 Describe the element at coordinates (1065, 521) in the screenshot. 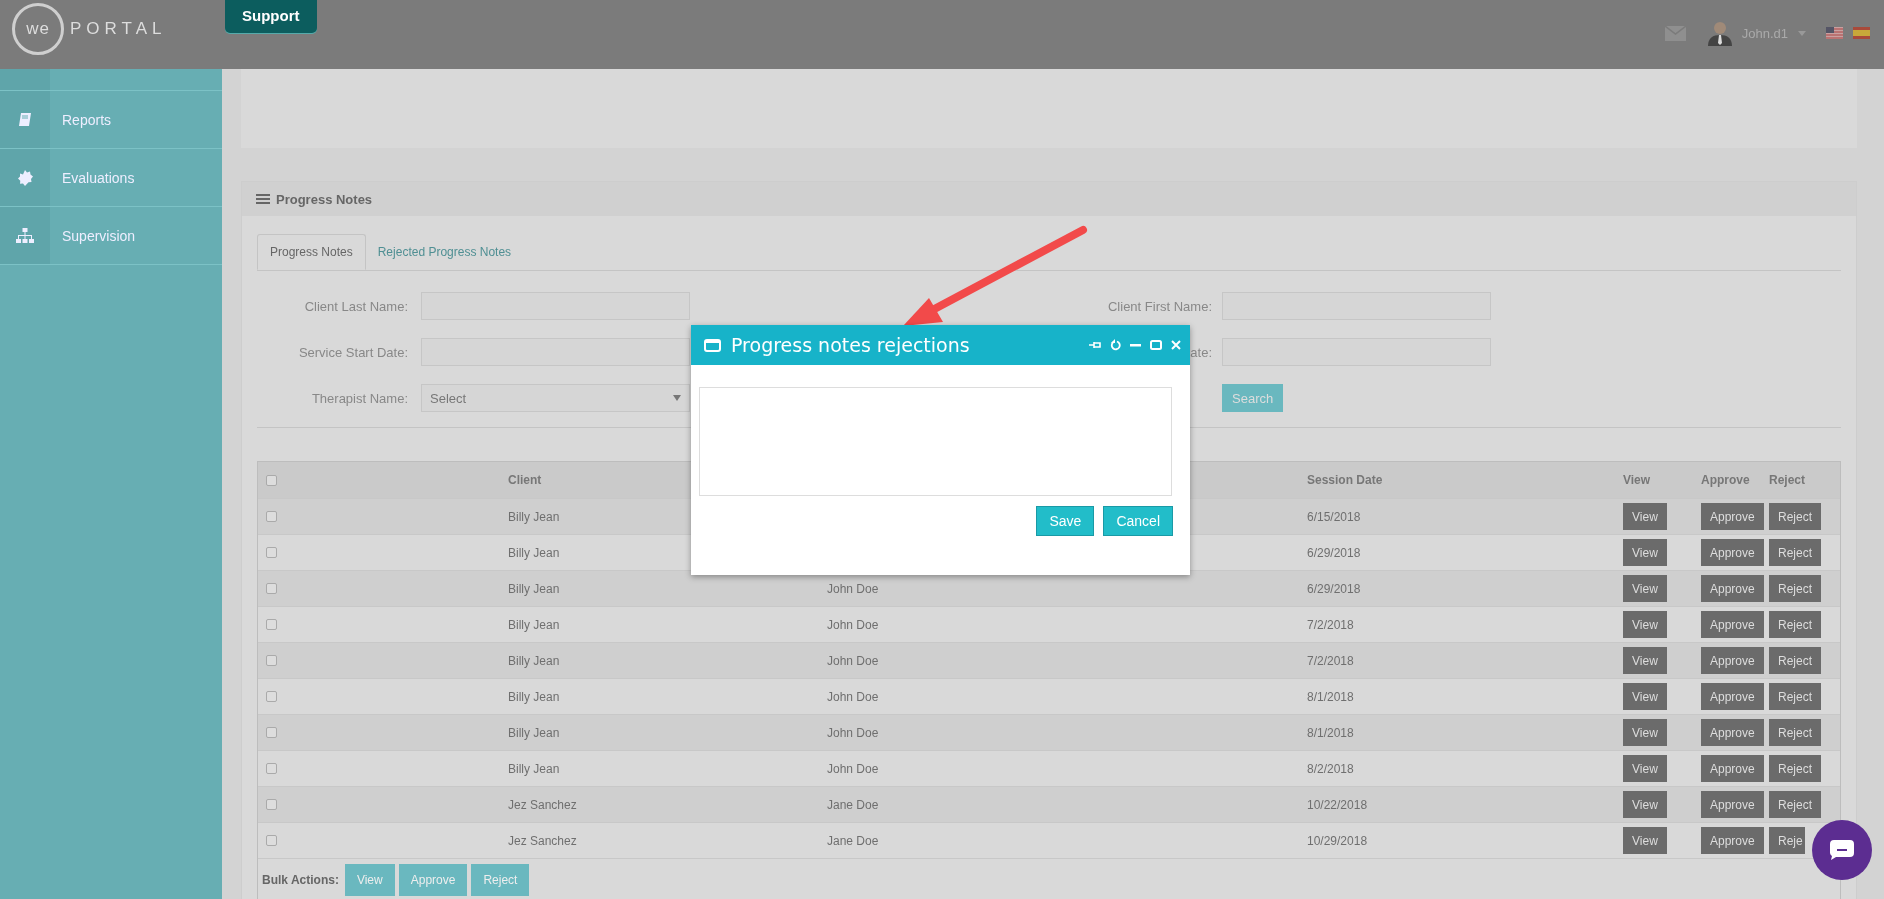

I see `save-button: Save` at that location.